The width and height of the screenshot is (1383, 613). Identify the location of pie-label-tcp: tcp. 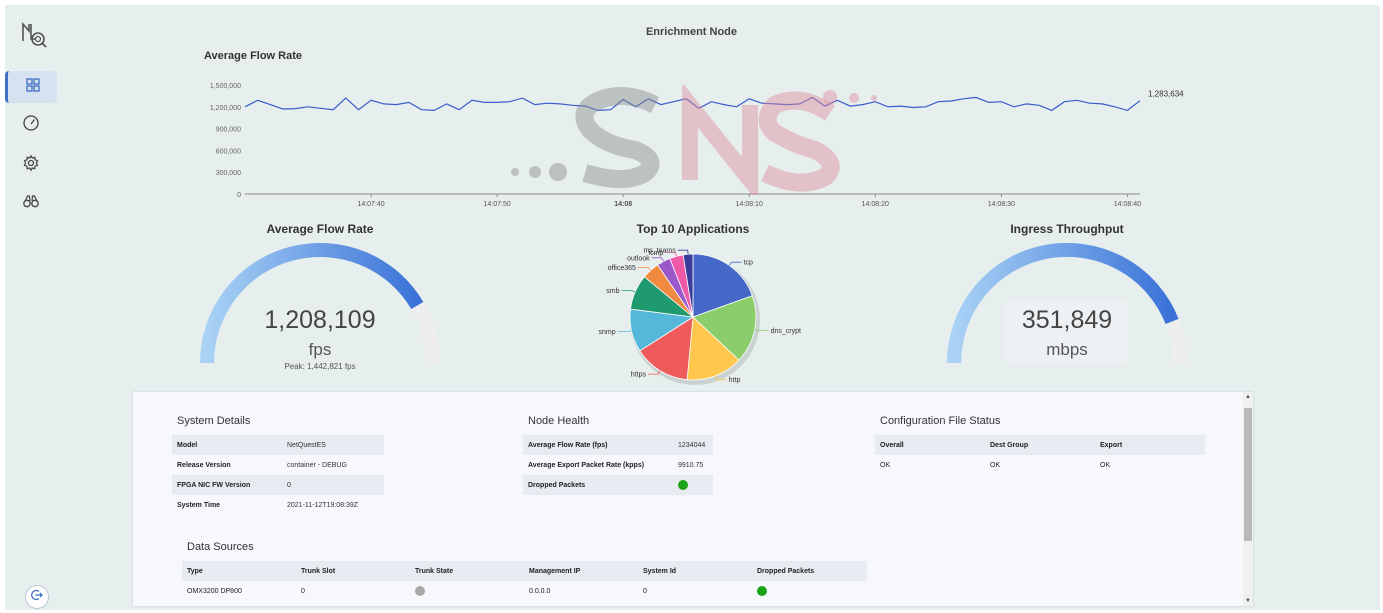
(748, 263).